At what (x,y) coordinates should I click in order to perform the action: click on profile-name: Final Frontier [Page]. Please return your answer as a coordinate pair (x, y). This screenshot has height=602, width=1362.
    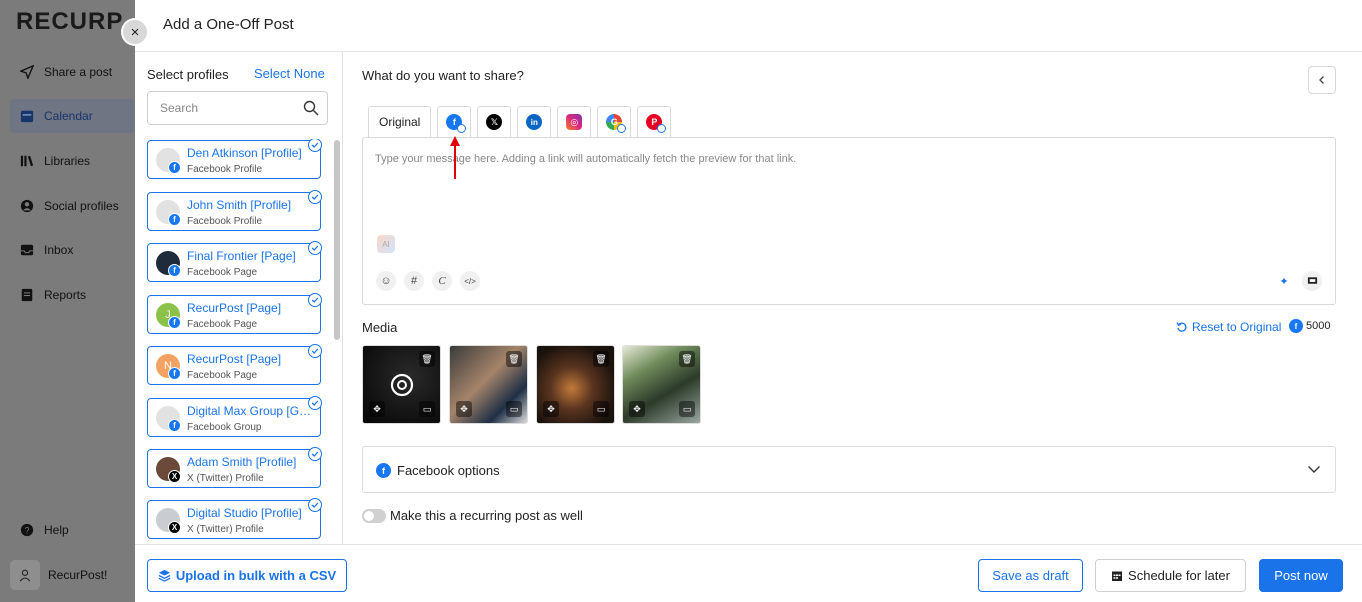
    Looking at the image, I should click on (241, 256).